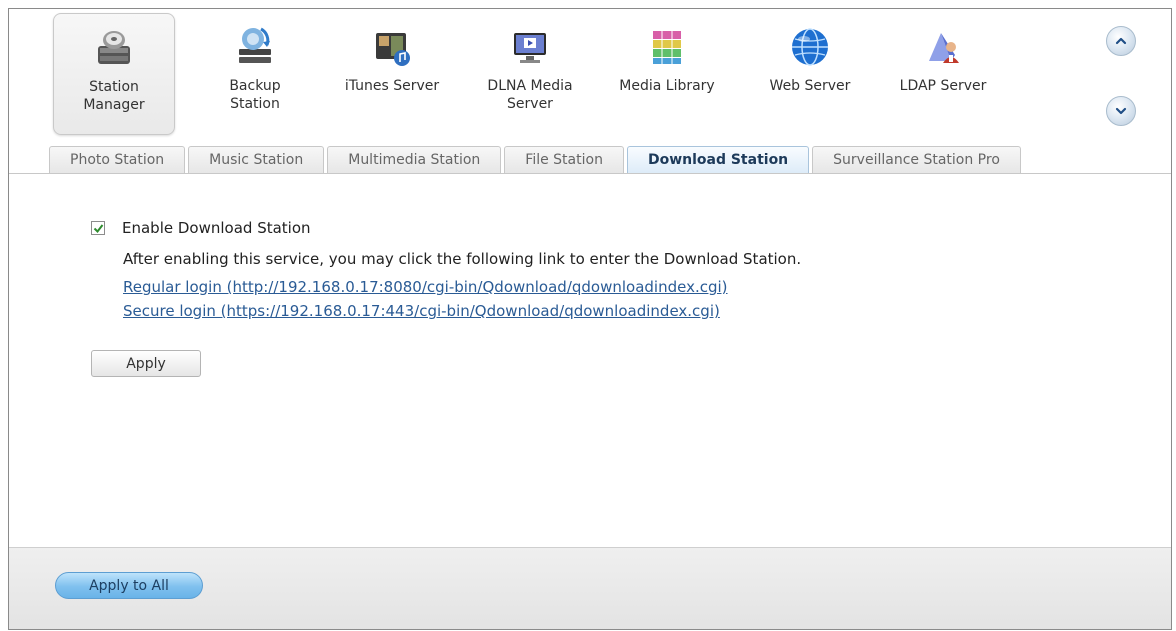  Describe the element at coordinates (114, 96) in the screenshot. I see `app-label: Station Manager` at that location.